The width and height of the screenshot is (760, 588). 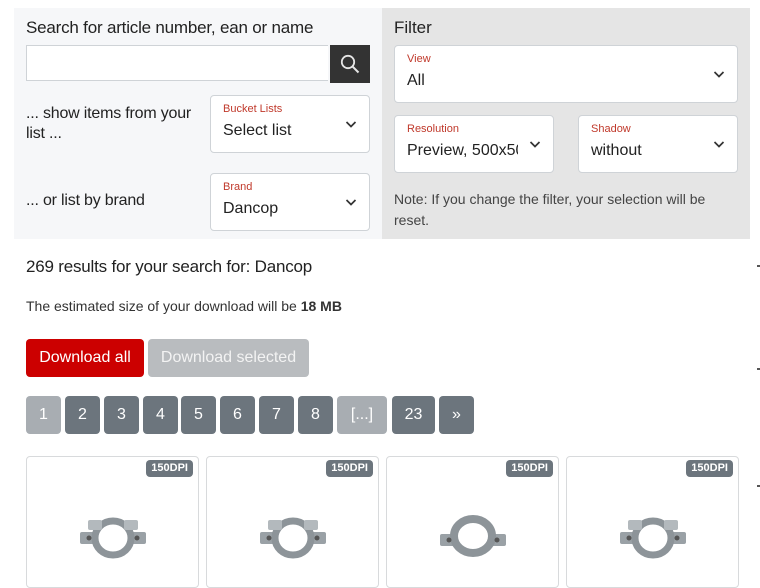 What do you see at coordinates (276, 415) in the screenshot?
I see `page-7: 7` at bounding box center [276, 415].